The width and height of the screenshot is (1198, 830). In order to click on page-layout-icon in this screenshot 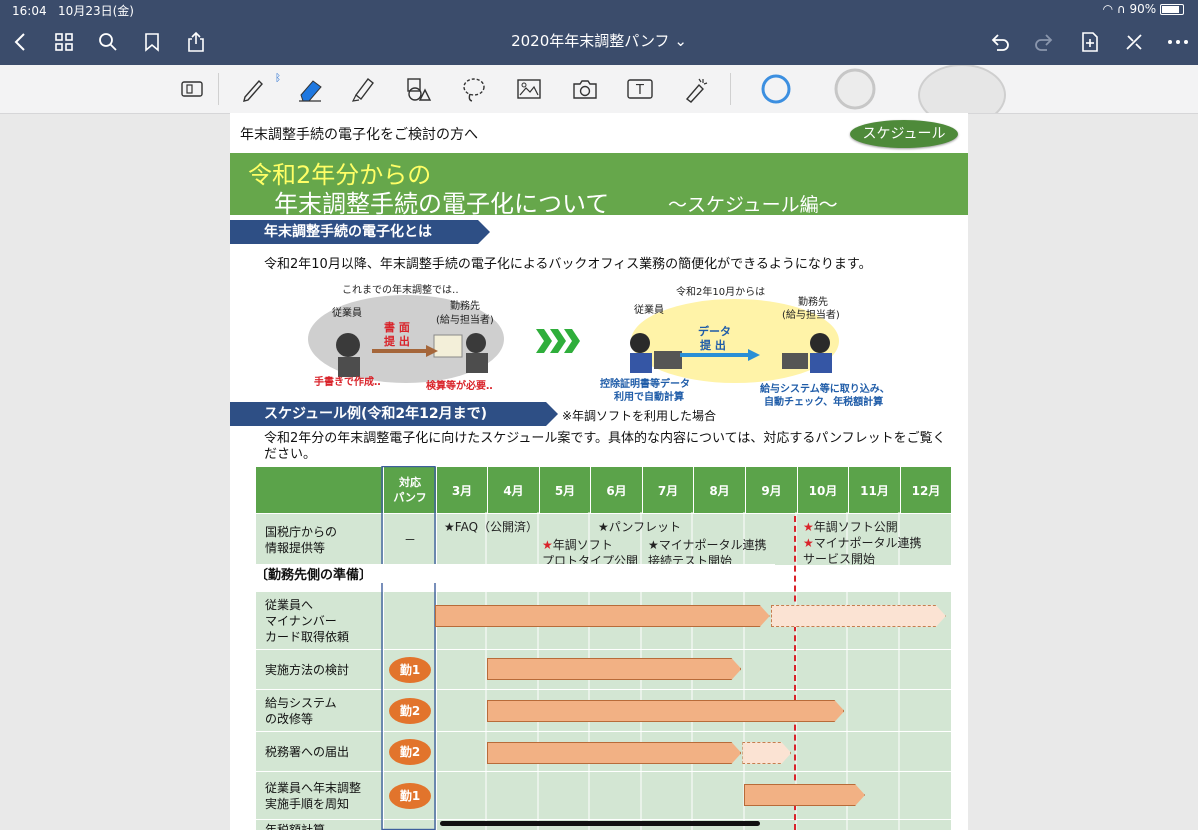, I will do `click(192, 89)`.